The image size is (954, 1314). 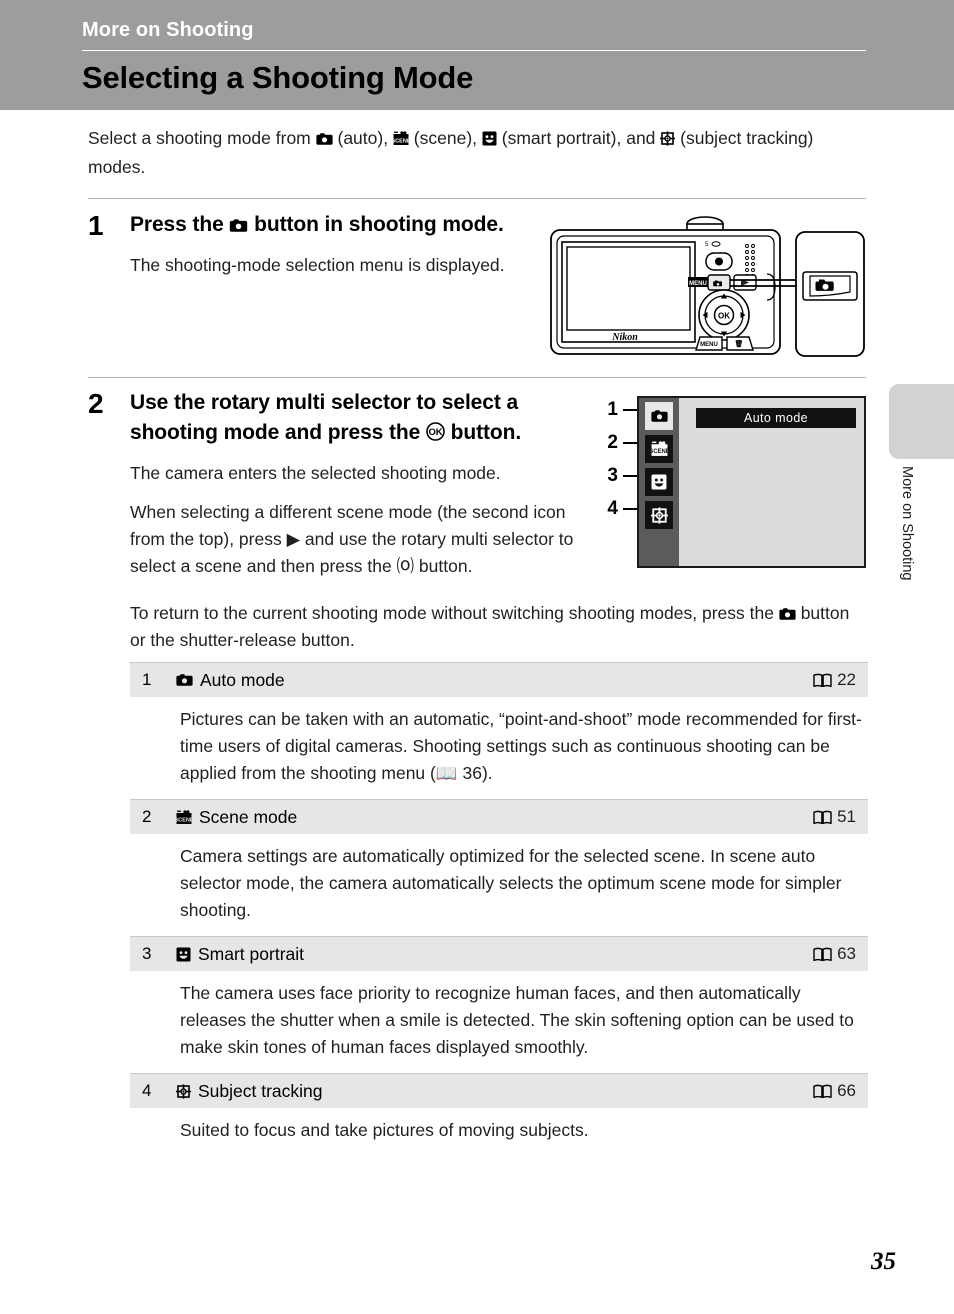 I want to click on row-index: 2, so click(x=147, y=816).